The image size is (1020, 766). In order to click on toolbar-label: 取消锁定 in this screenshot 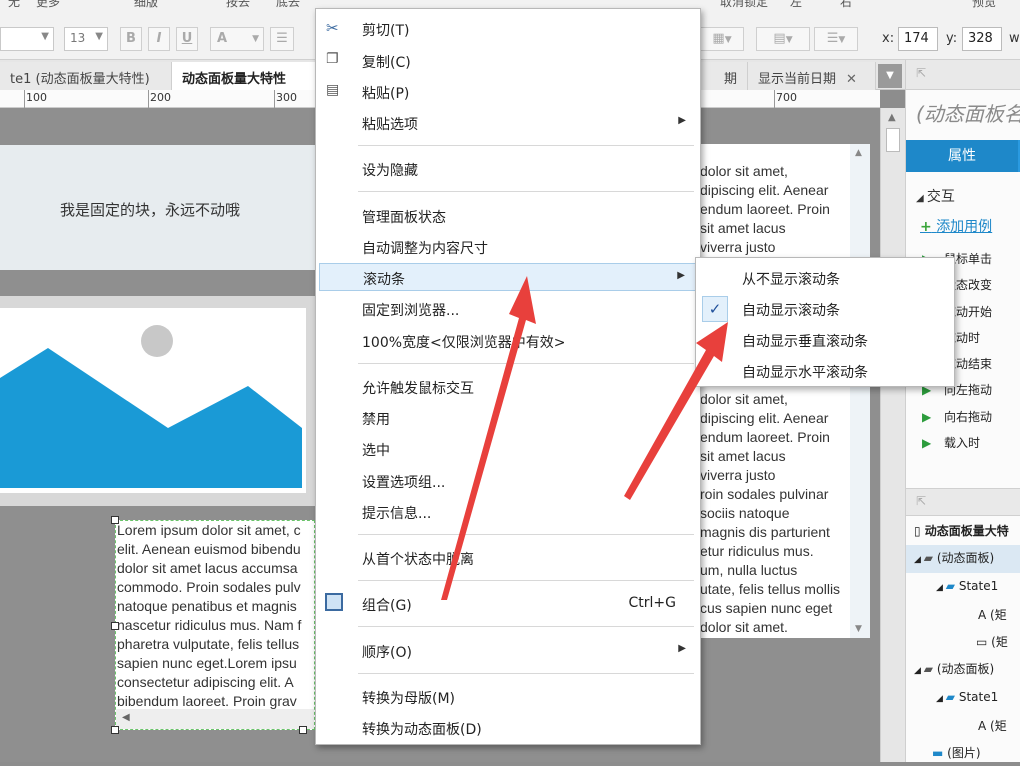, I will do `click(744, 5)`.